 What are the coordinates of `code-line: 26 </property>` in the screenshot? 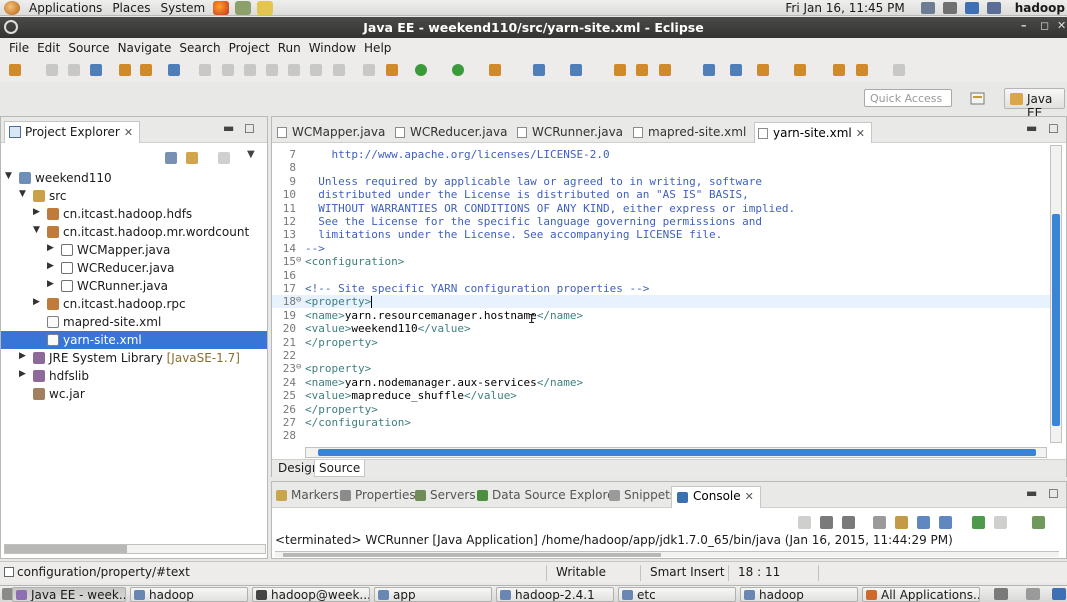 It's located at (661, 409).